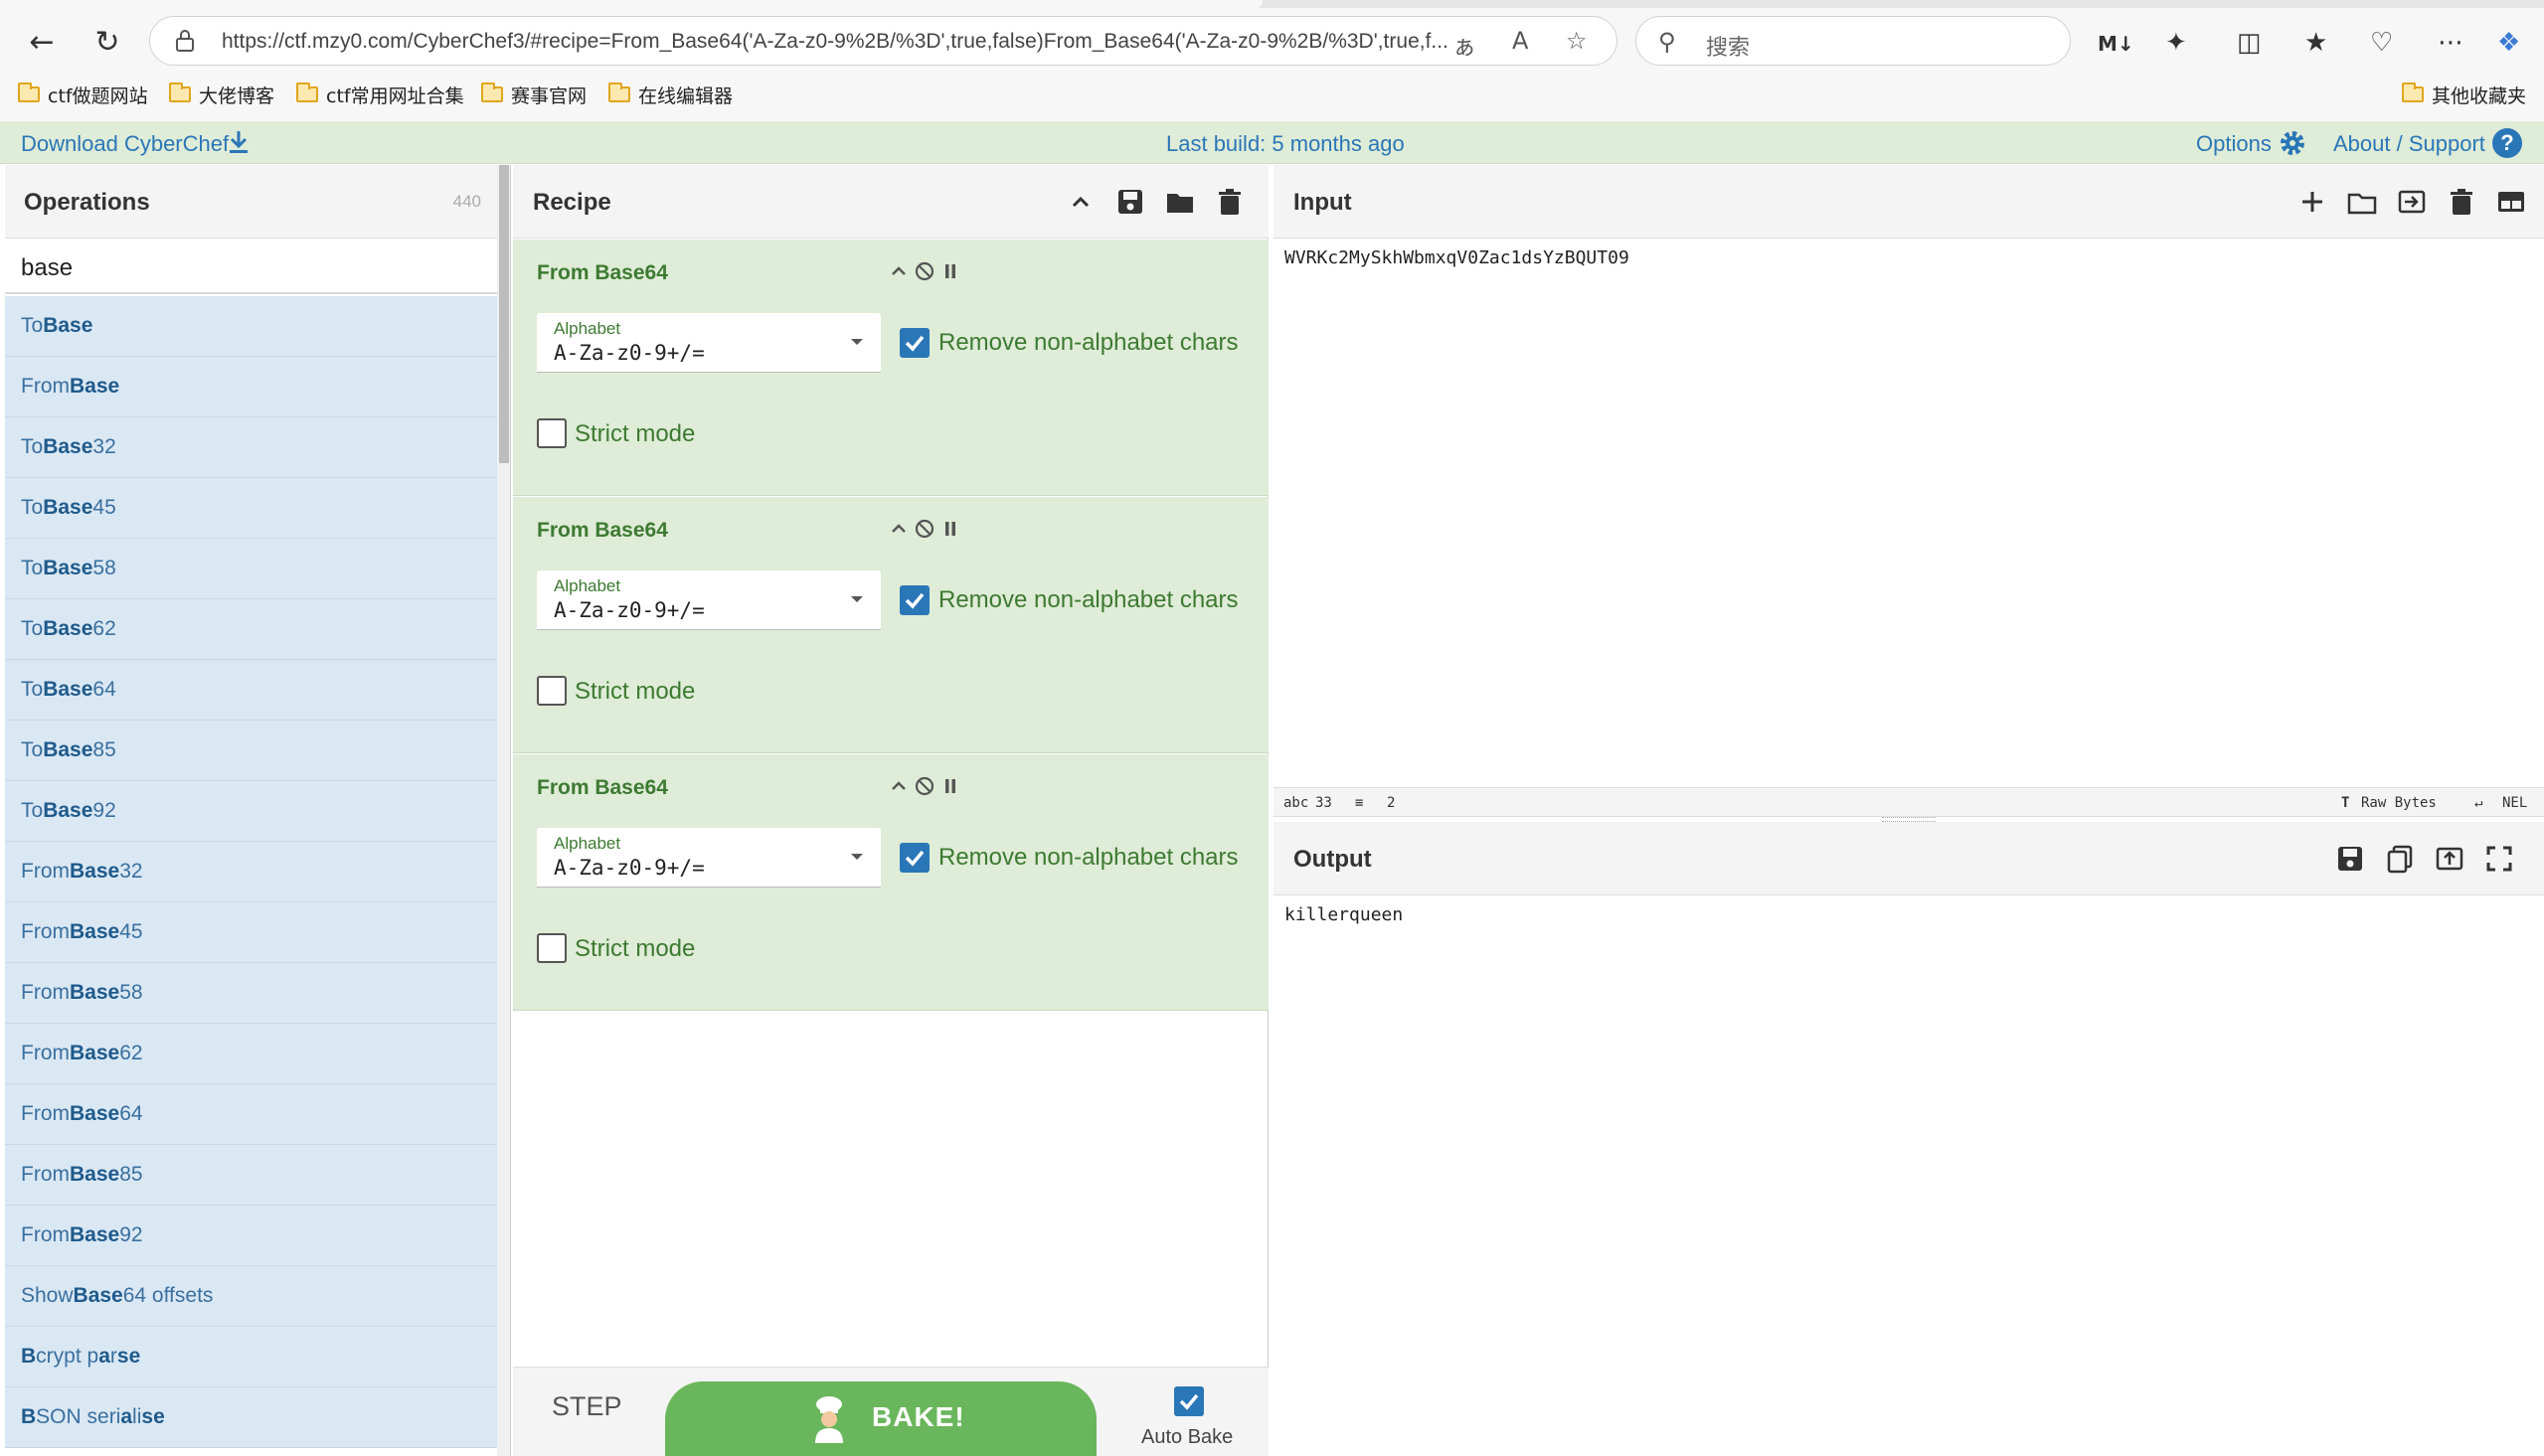 This screenshot has width=2544, height=1456. What do you see at coordinates (47, 268) in the screenshot?
I see `operations-search-value: base` at bounding box center [47, 268].